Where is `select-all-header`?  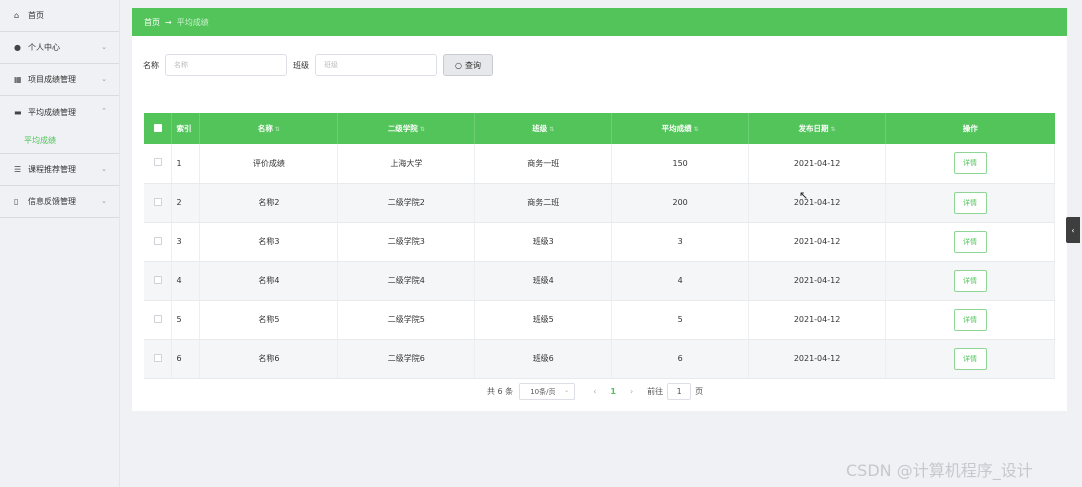
select-all-header is located at coordinates (158, 128).